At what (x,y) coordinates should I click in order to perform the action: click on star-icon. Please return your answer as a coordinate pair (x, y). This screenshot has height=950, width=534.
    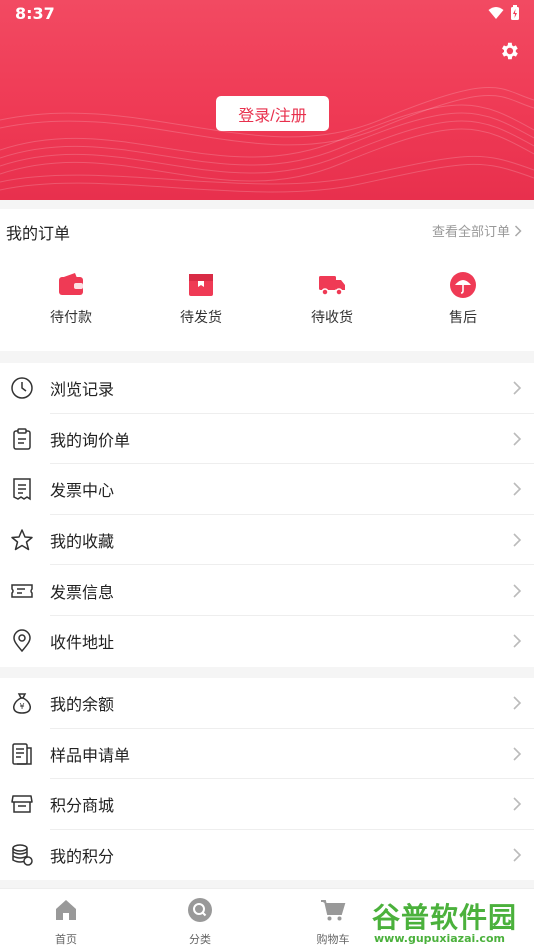
    Looking at the image, I should click on (22, 540).